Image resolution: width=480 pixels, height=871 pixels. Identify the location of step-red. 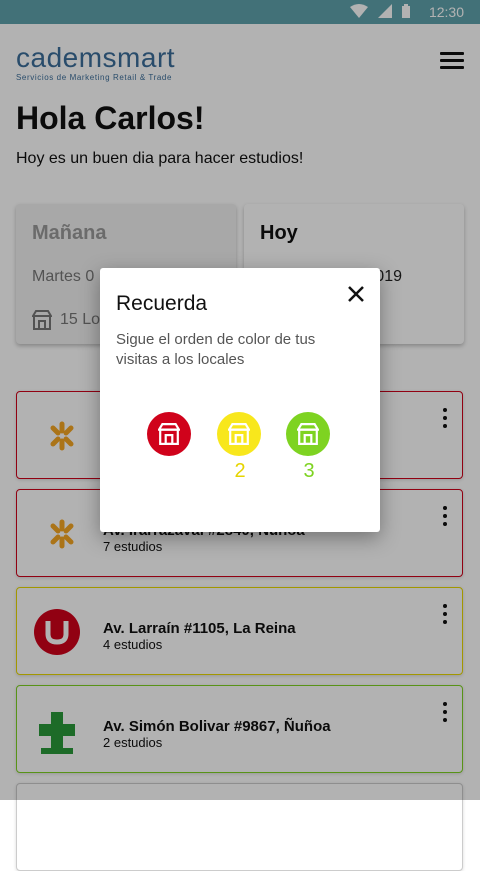
(170, 436).